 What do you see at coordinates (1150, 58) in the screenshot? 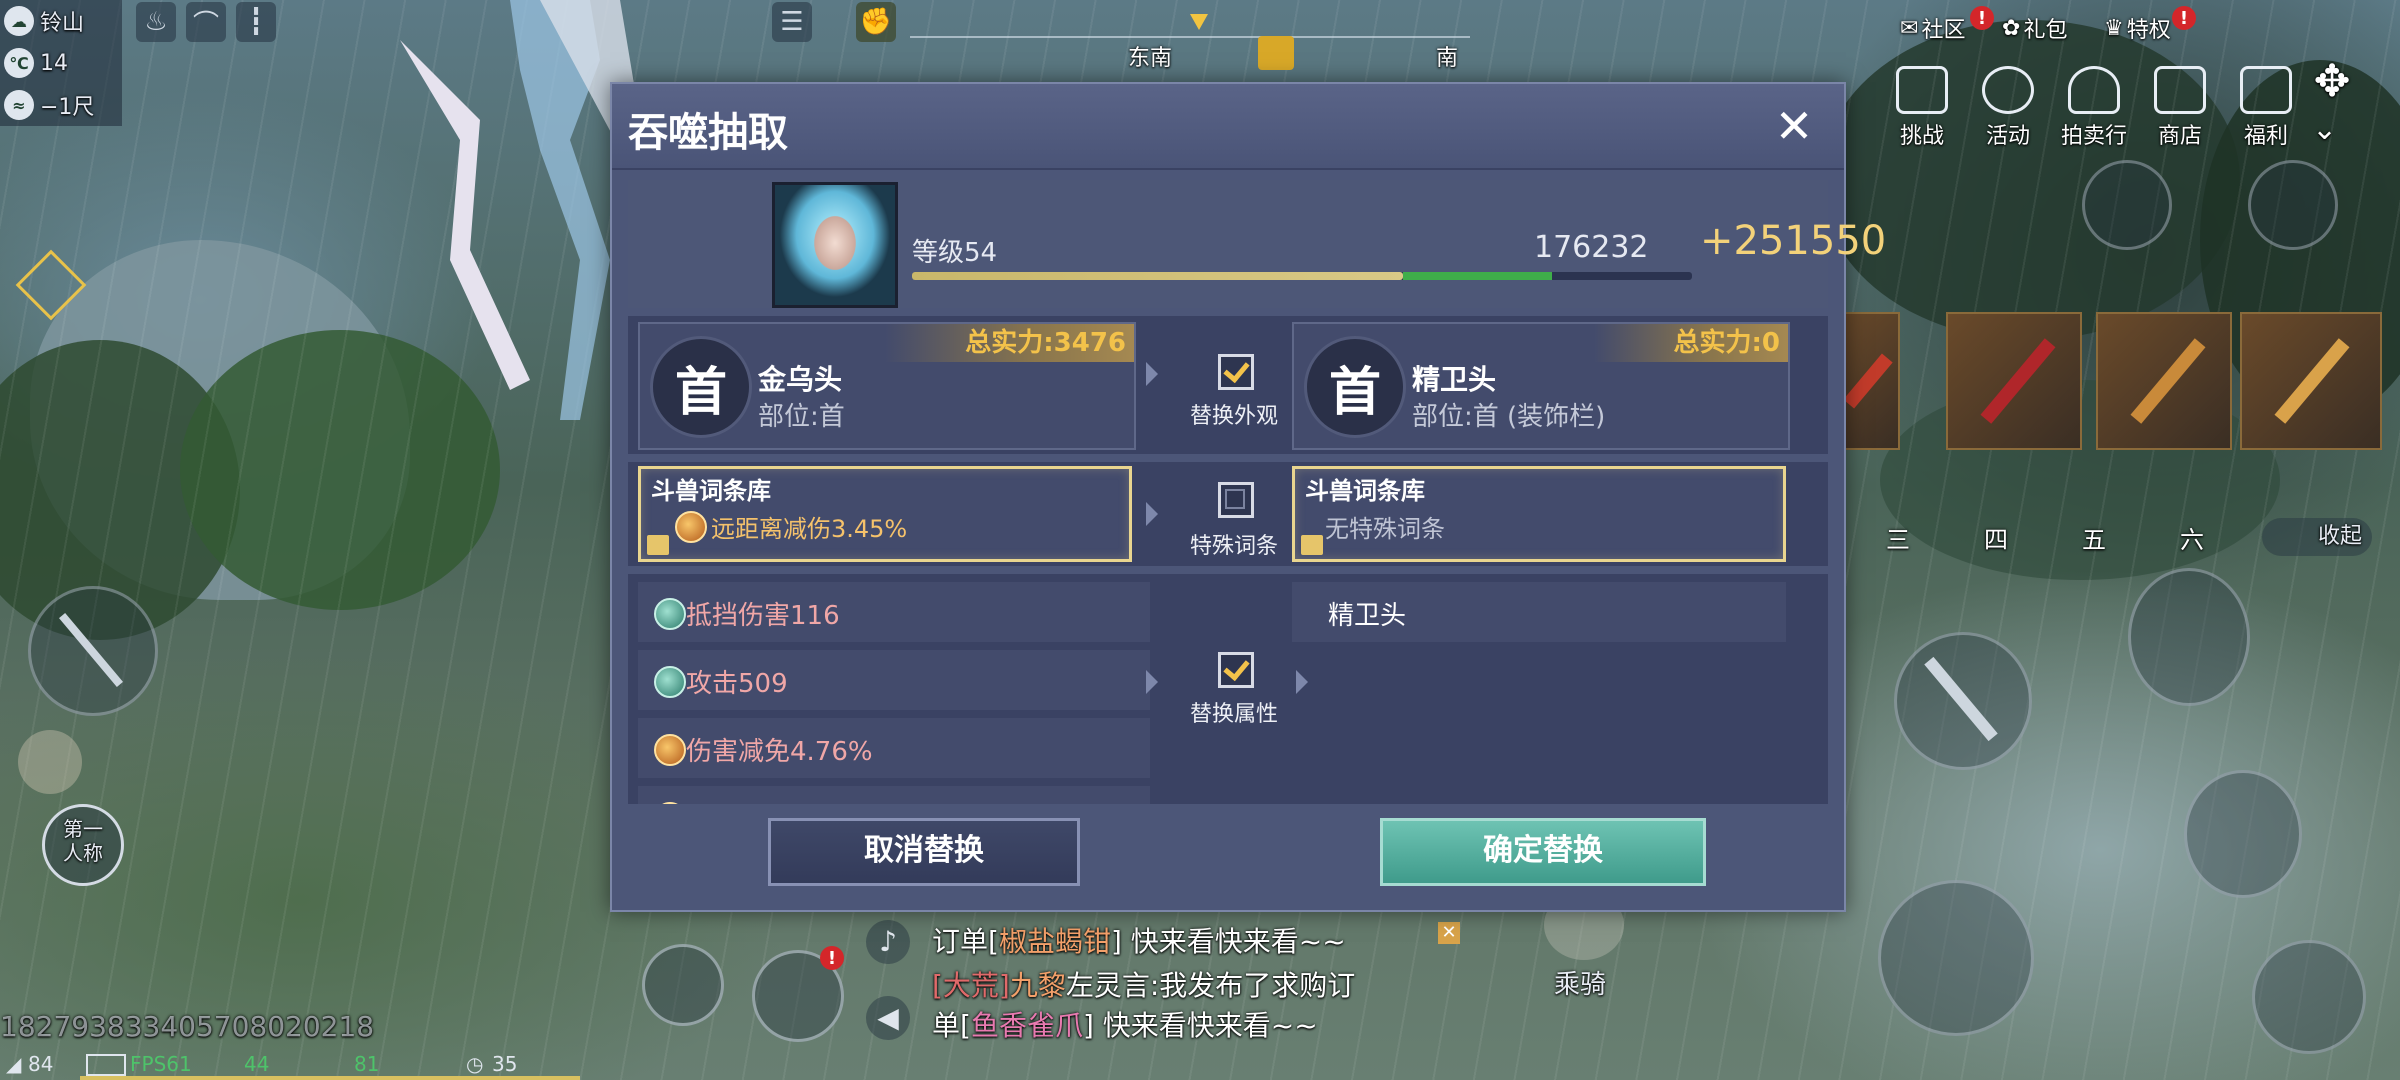
I see `compass-dir-southeast: 东南` at bounding box center [1150, 58].